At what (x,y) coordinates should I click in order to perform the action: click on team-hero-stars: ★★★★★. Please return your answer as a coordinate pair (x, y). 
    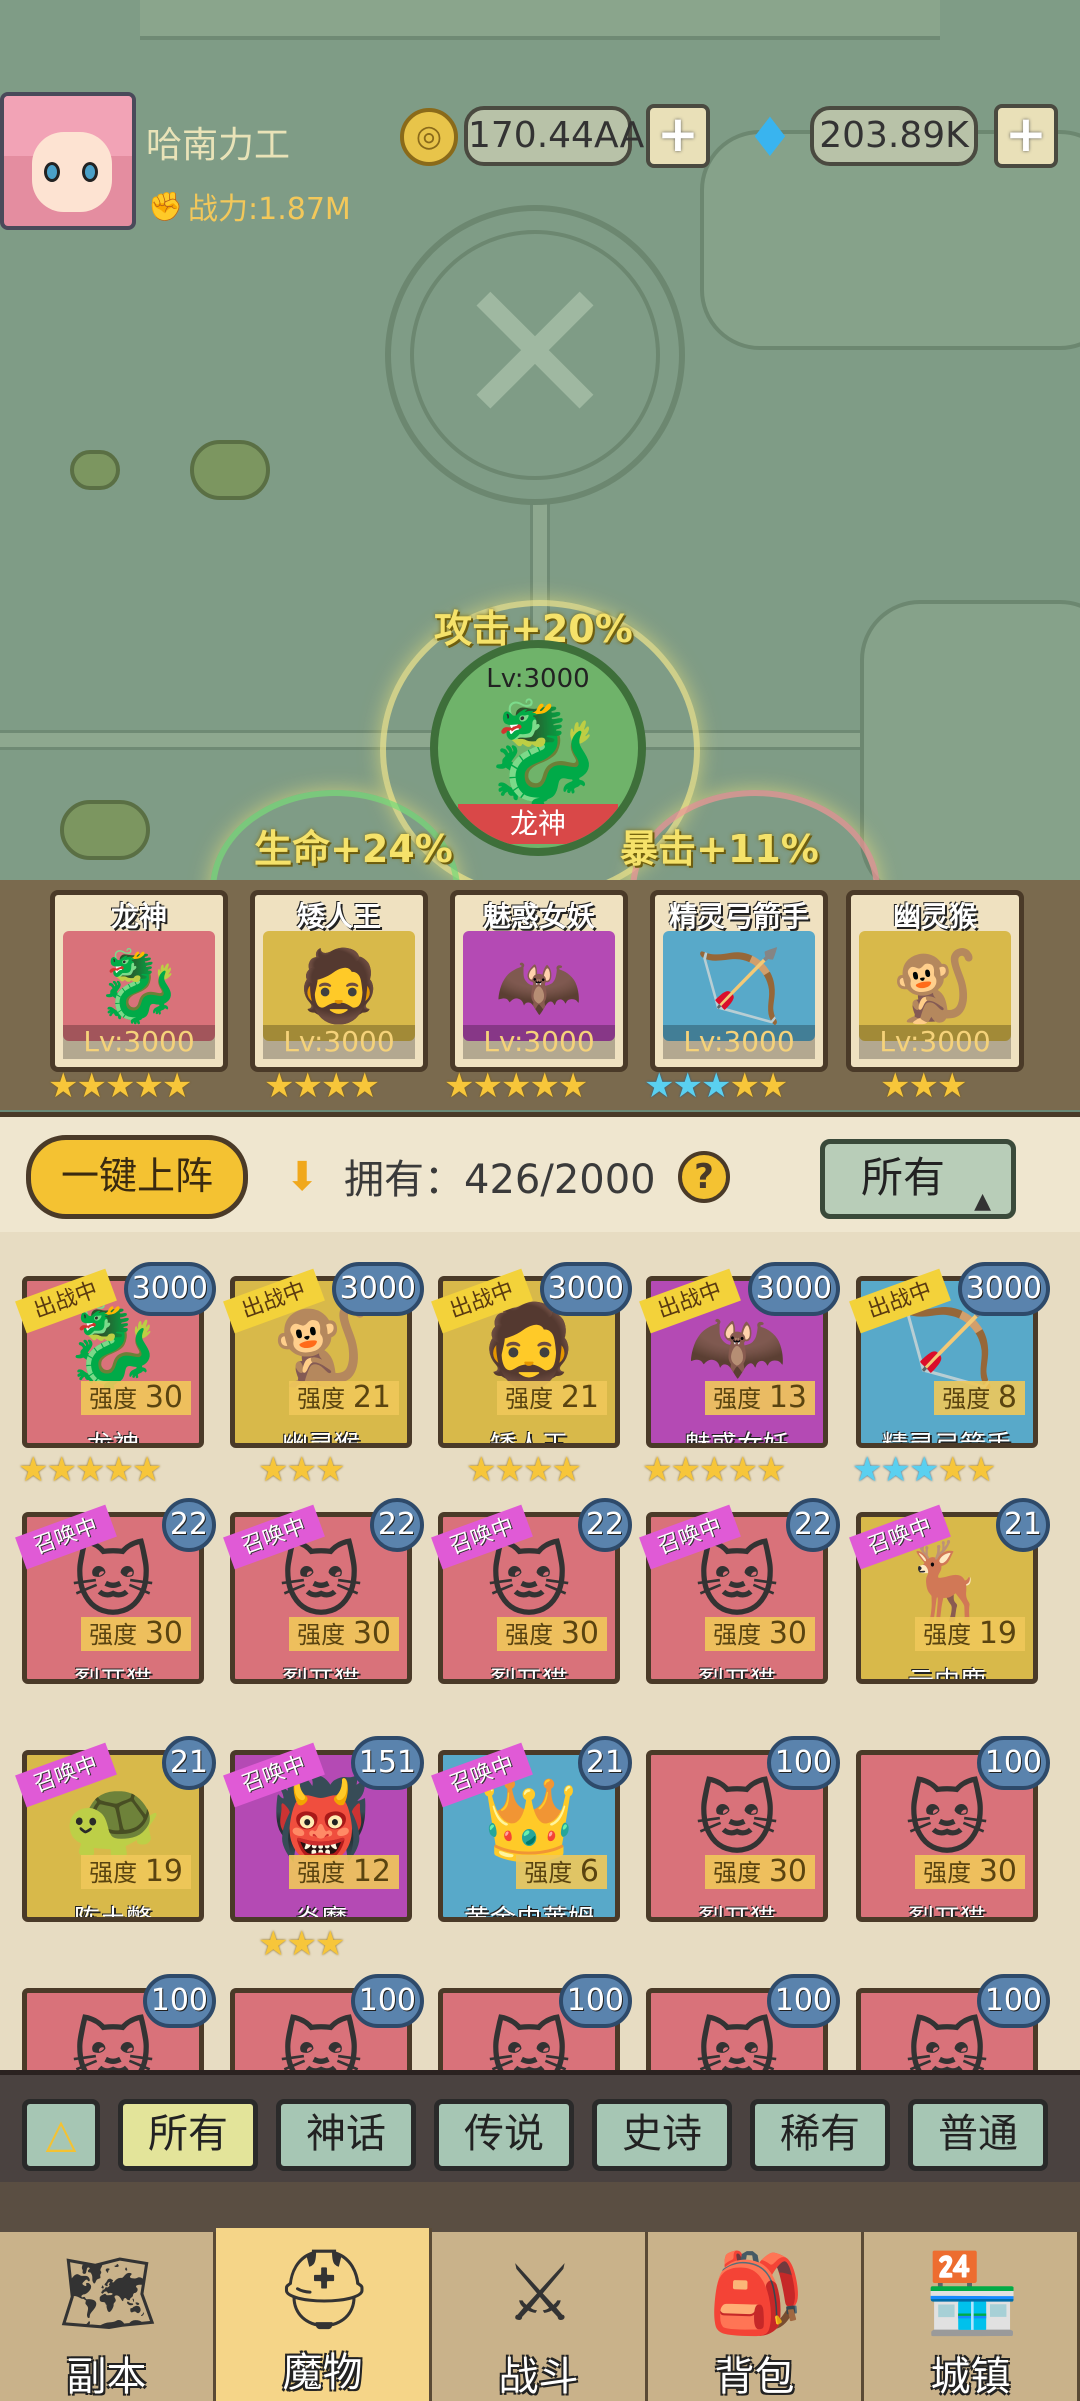
    Looking at the image, I should click on (516, 1086).